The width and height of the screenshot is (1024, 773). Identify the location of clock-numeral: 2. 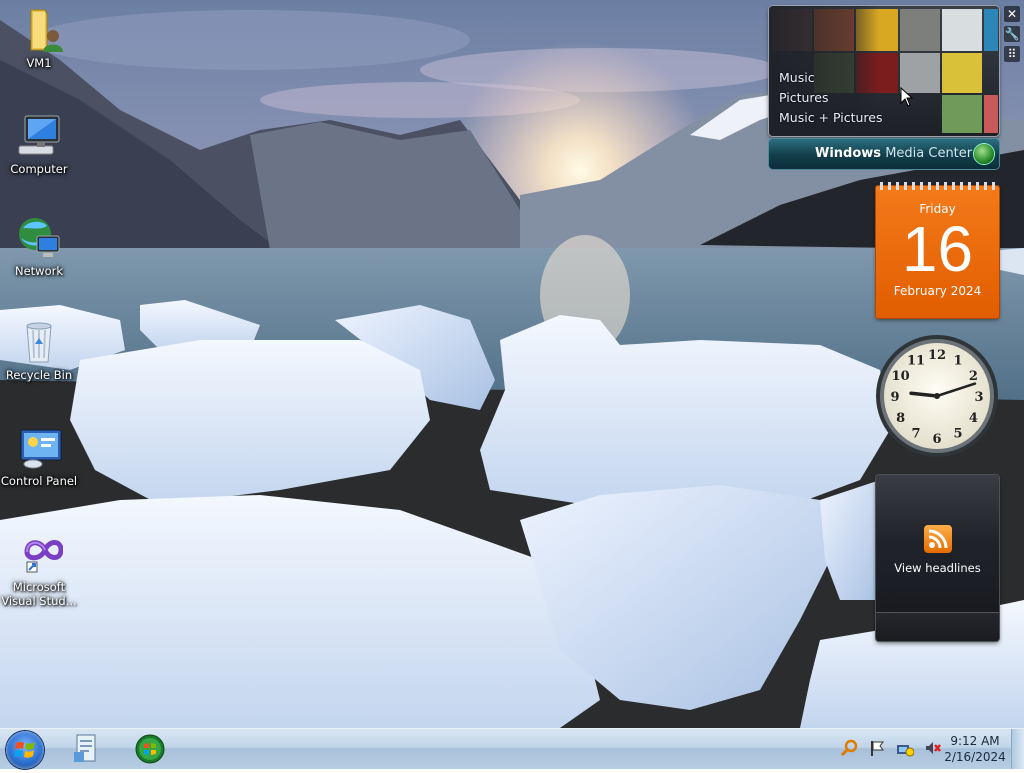
(973, 376).